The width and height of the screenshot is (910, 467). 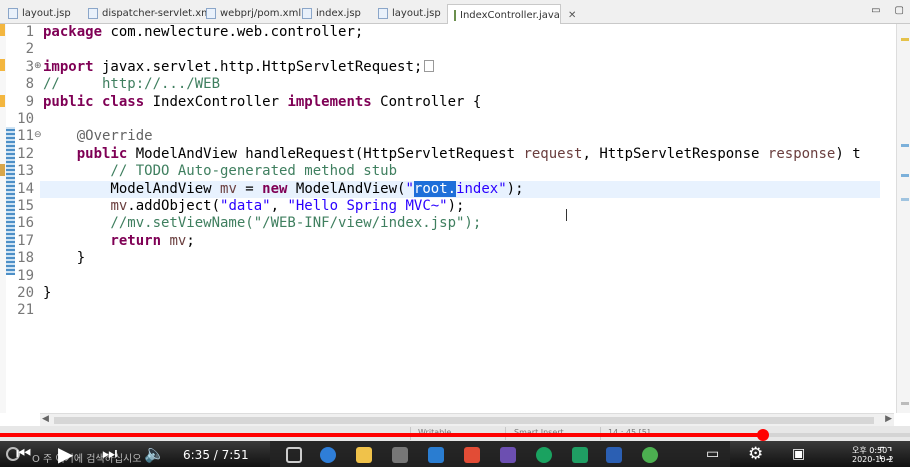 I want to click on line-number: 21, so click(x=25, y=310).